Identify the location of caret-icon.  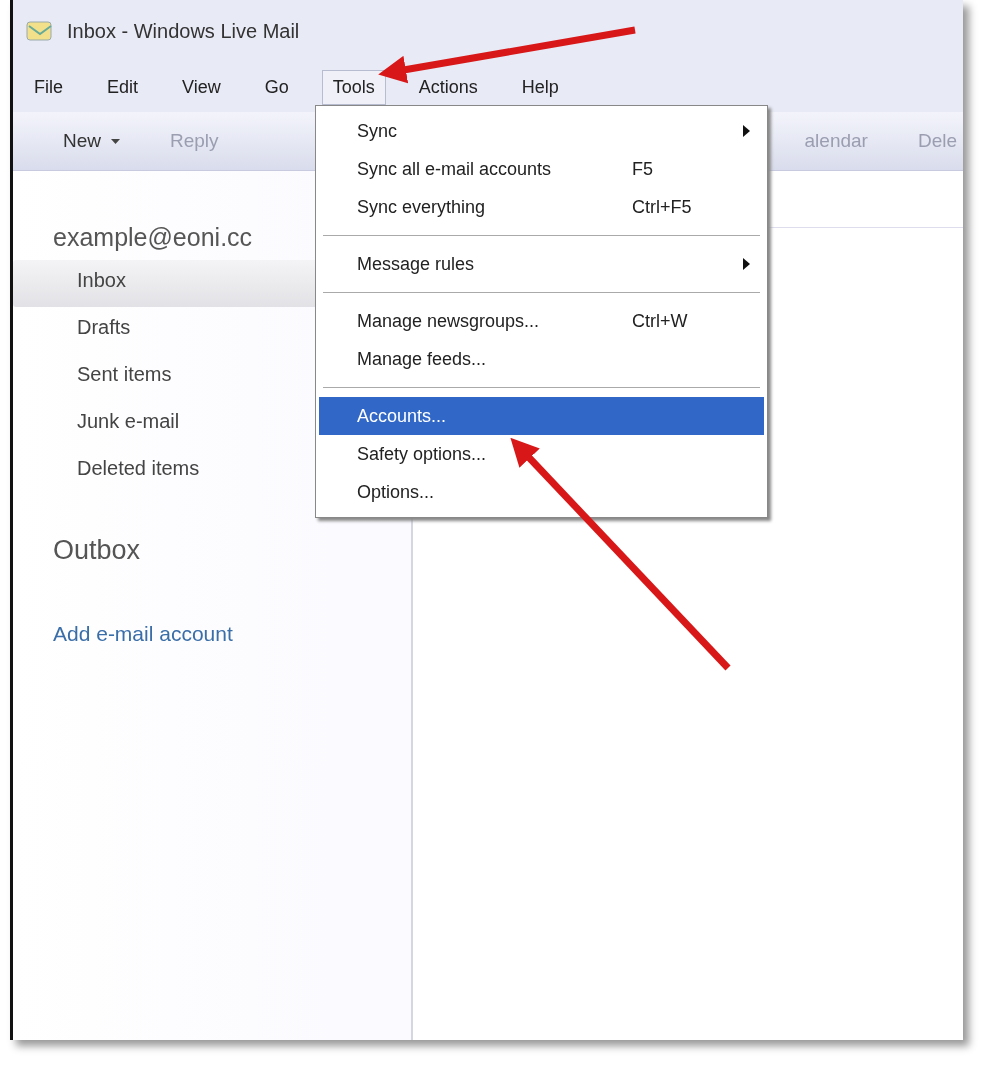
(115, 141).